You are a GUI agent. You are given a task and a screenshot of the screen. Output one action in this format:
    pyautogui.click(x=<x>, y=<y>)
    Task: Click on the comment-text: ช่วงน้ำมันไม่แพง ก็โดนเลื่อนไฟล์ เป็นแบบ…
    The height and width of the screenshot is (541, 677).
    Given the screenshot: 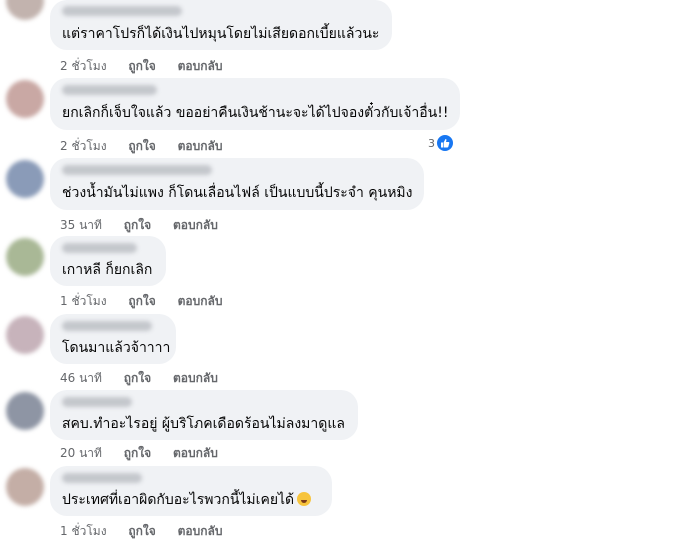 What is the action you would take?
    pyautogui.click(x=237, y=193)
    